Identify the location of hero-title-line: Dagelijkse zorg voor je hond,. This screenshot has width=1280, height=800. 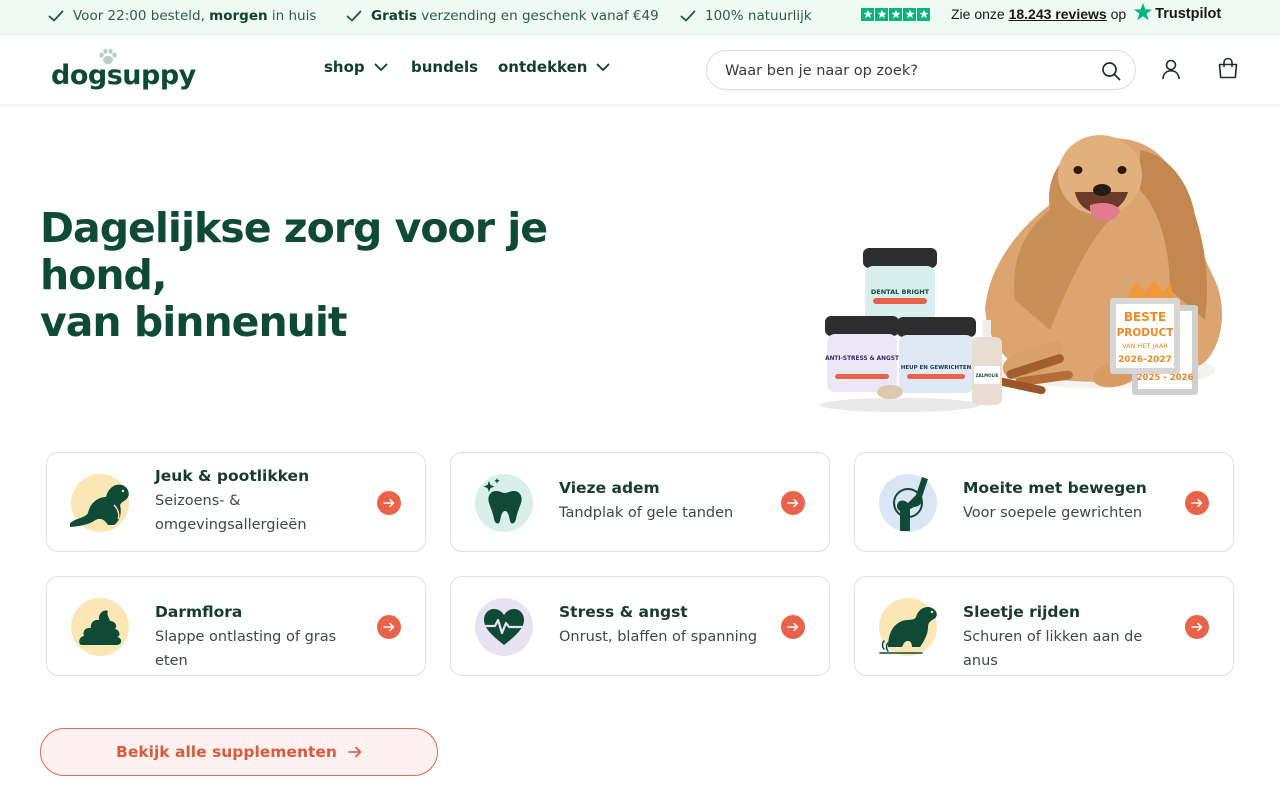
(294, 251).